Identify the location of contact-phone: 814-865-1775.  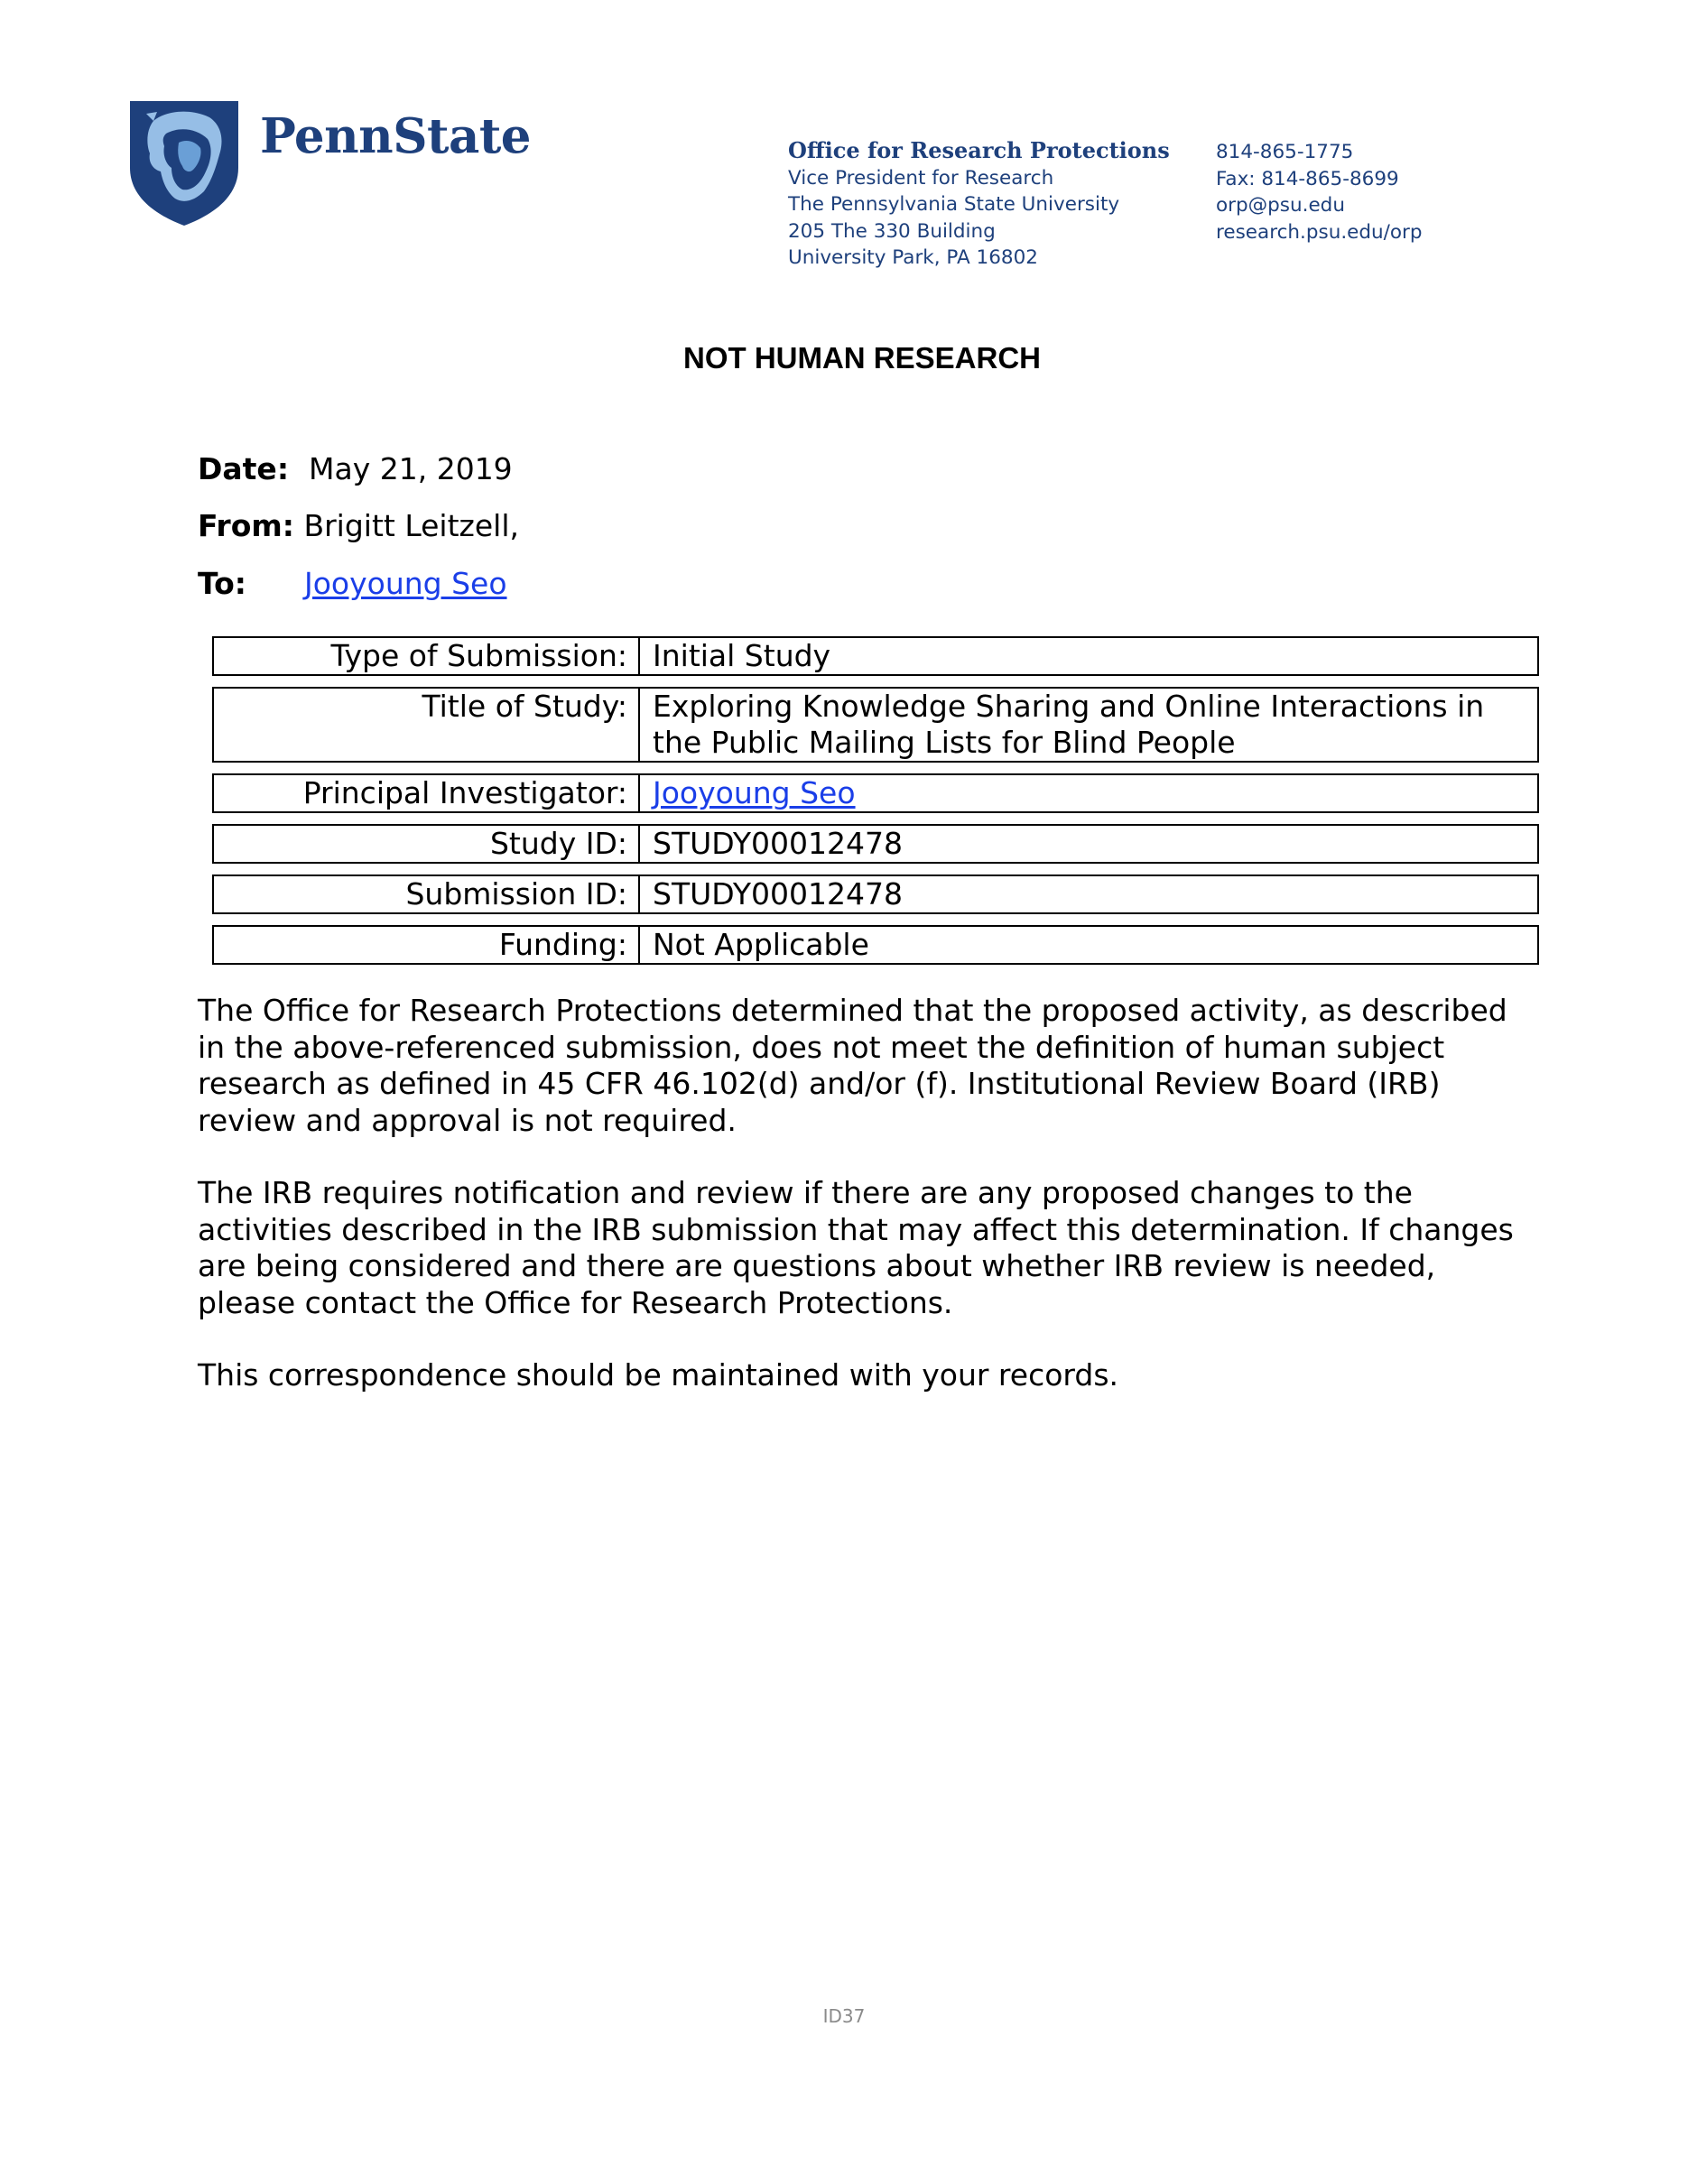
(1285, 152).